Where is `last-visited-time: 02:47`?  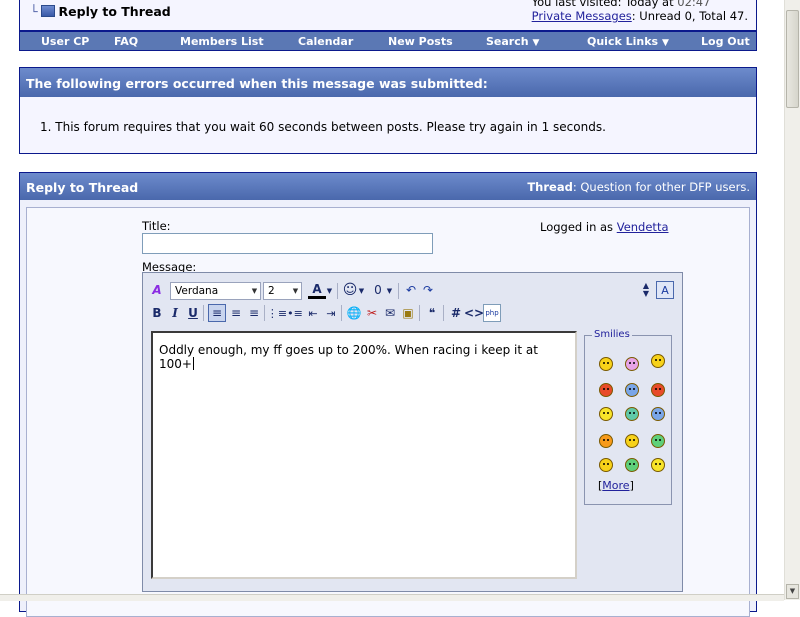 last-visited-time: 02:47 is located at coordinates (694, 4).